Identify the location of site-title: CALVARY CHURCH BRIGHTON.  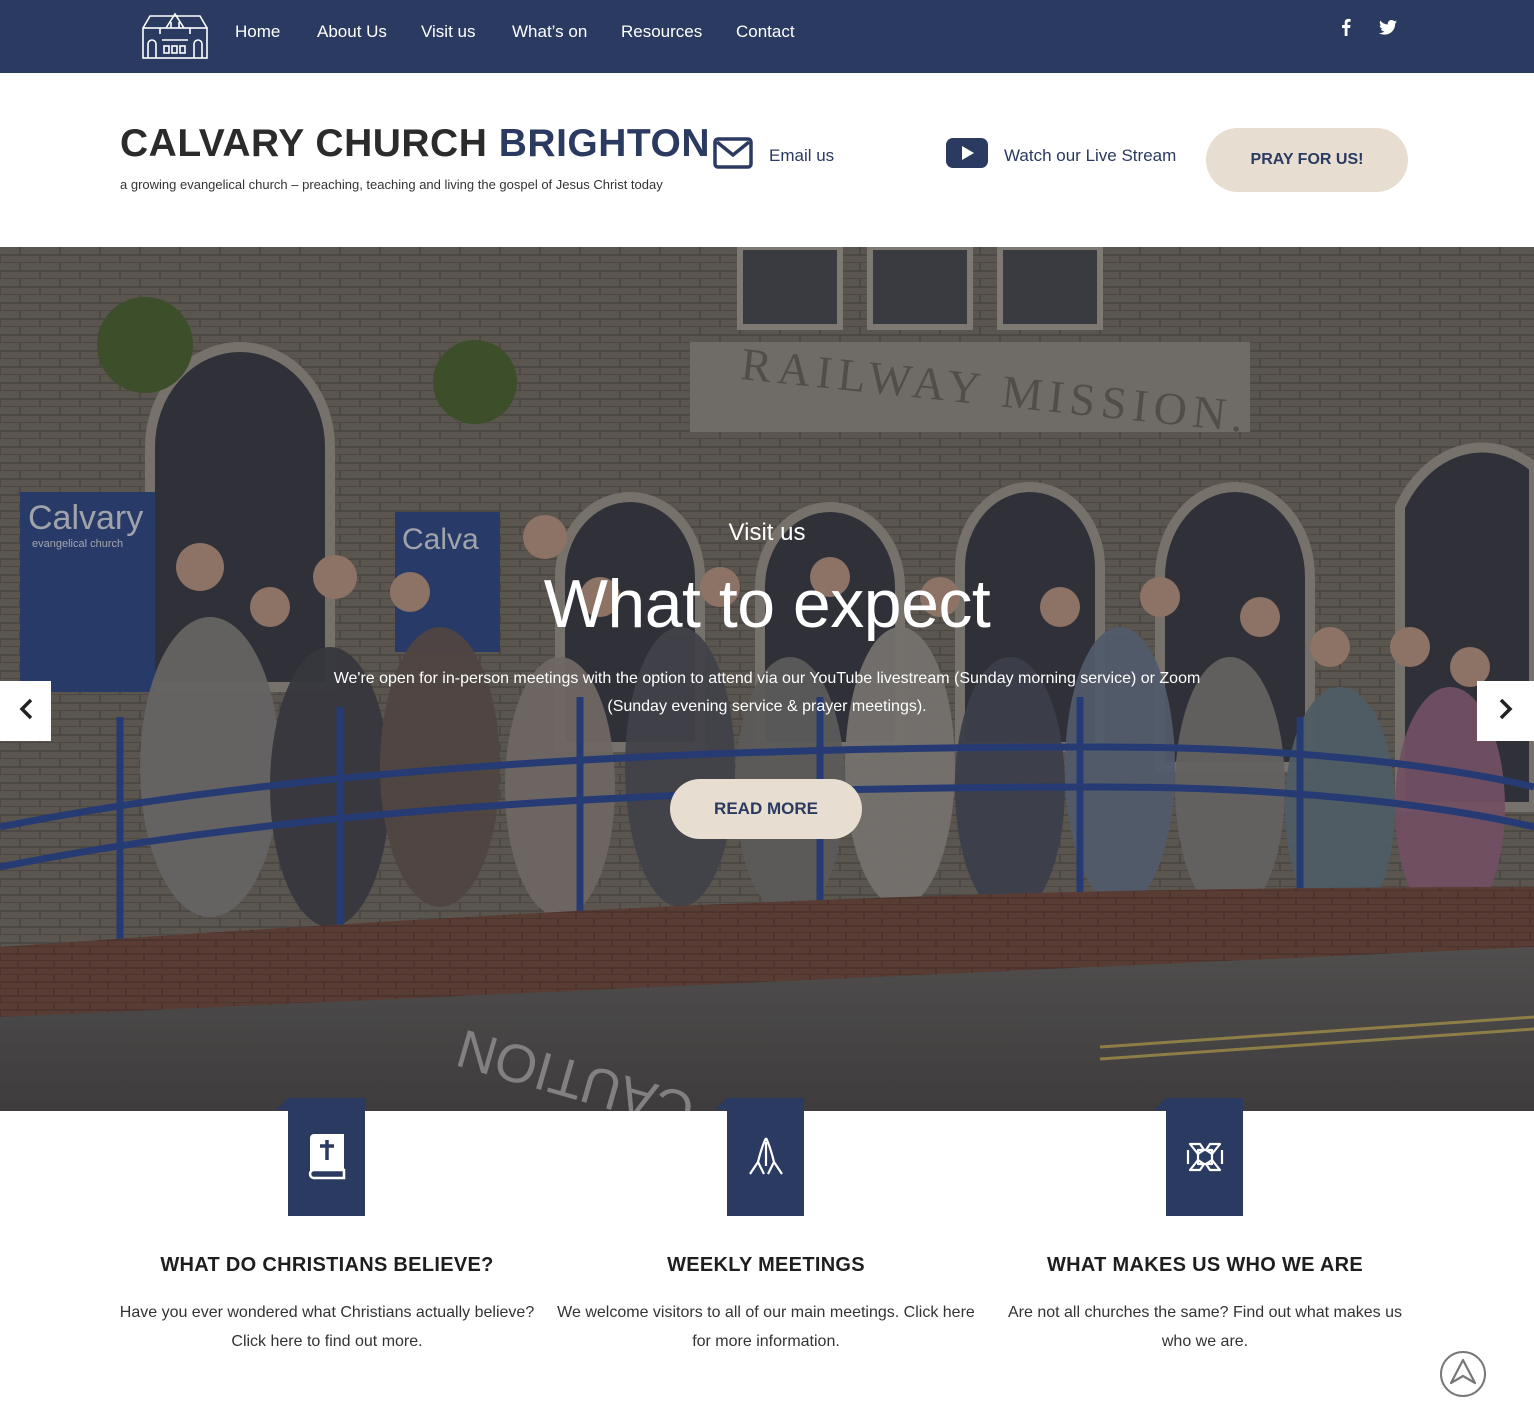
(415, 144).